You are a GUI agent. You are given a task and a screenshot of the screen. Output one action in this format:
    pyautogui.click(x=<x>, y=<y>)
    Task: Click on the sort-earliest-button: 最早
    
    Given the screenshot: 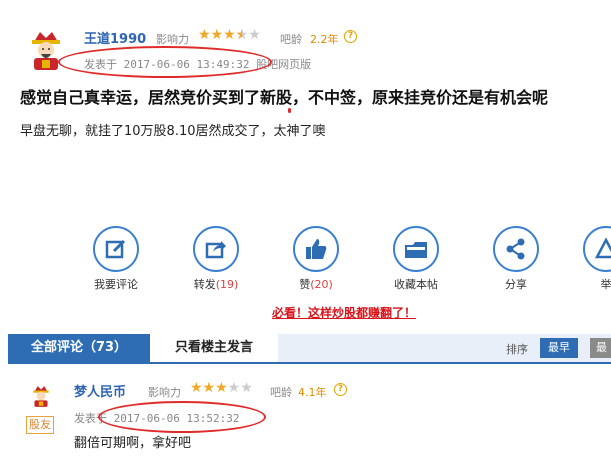 What is the action you would take?
    pyautogui.click(x=559, y=348)
    